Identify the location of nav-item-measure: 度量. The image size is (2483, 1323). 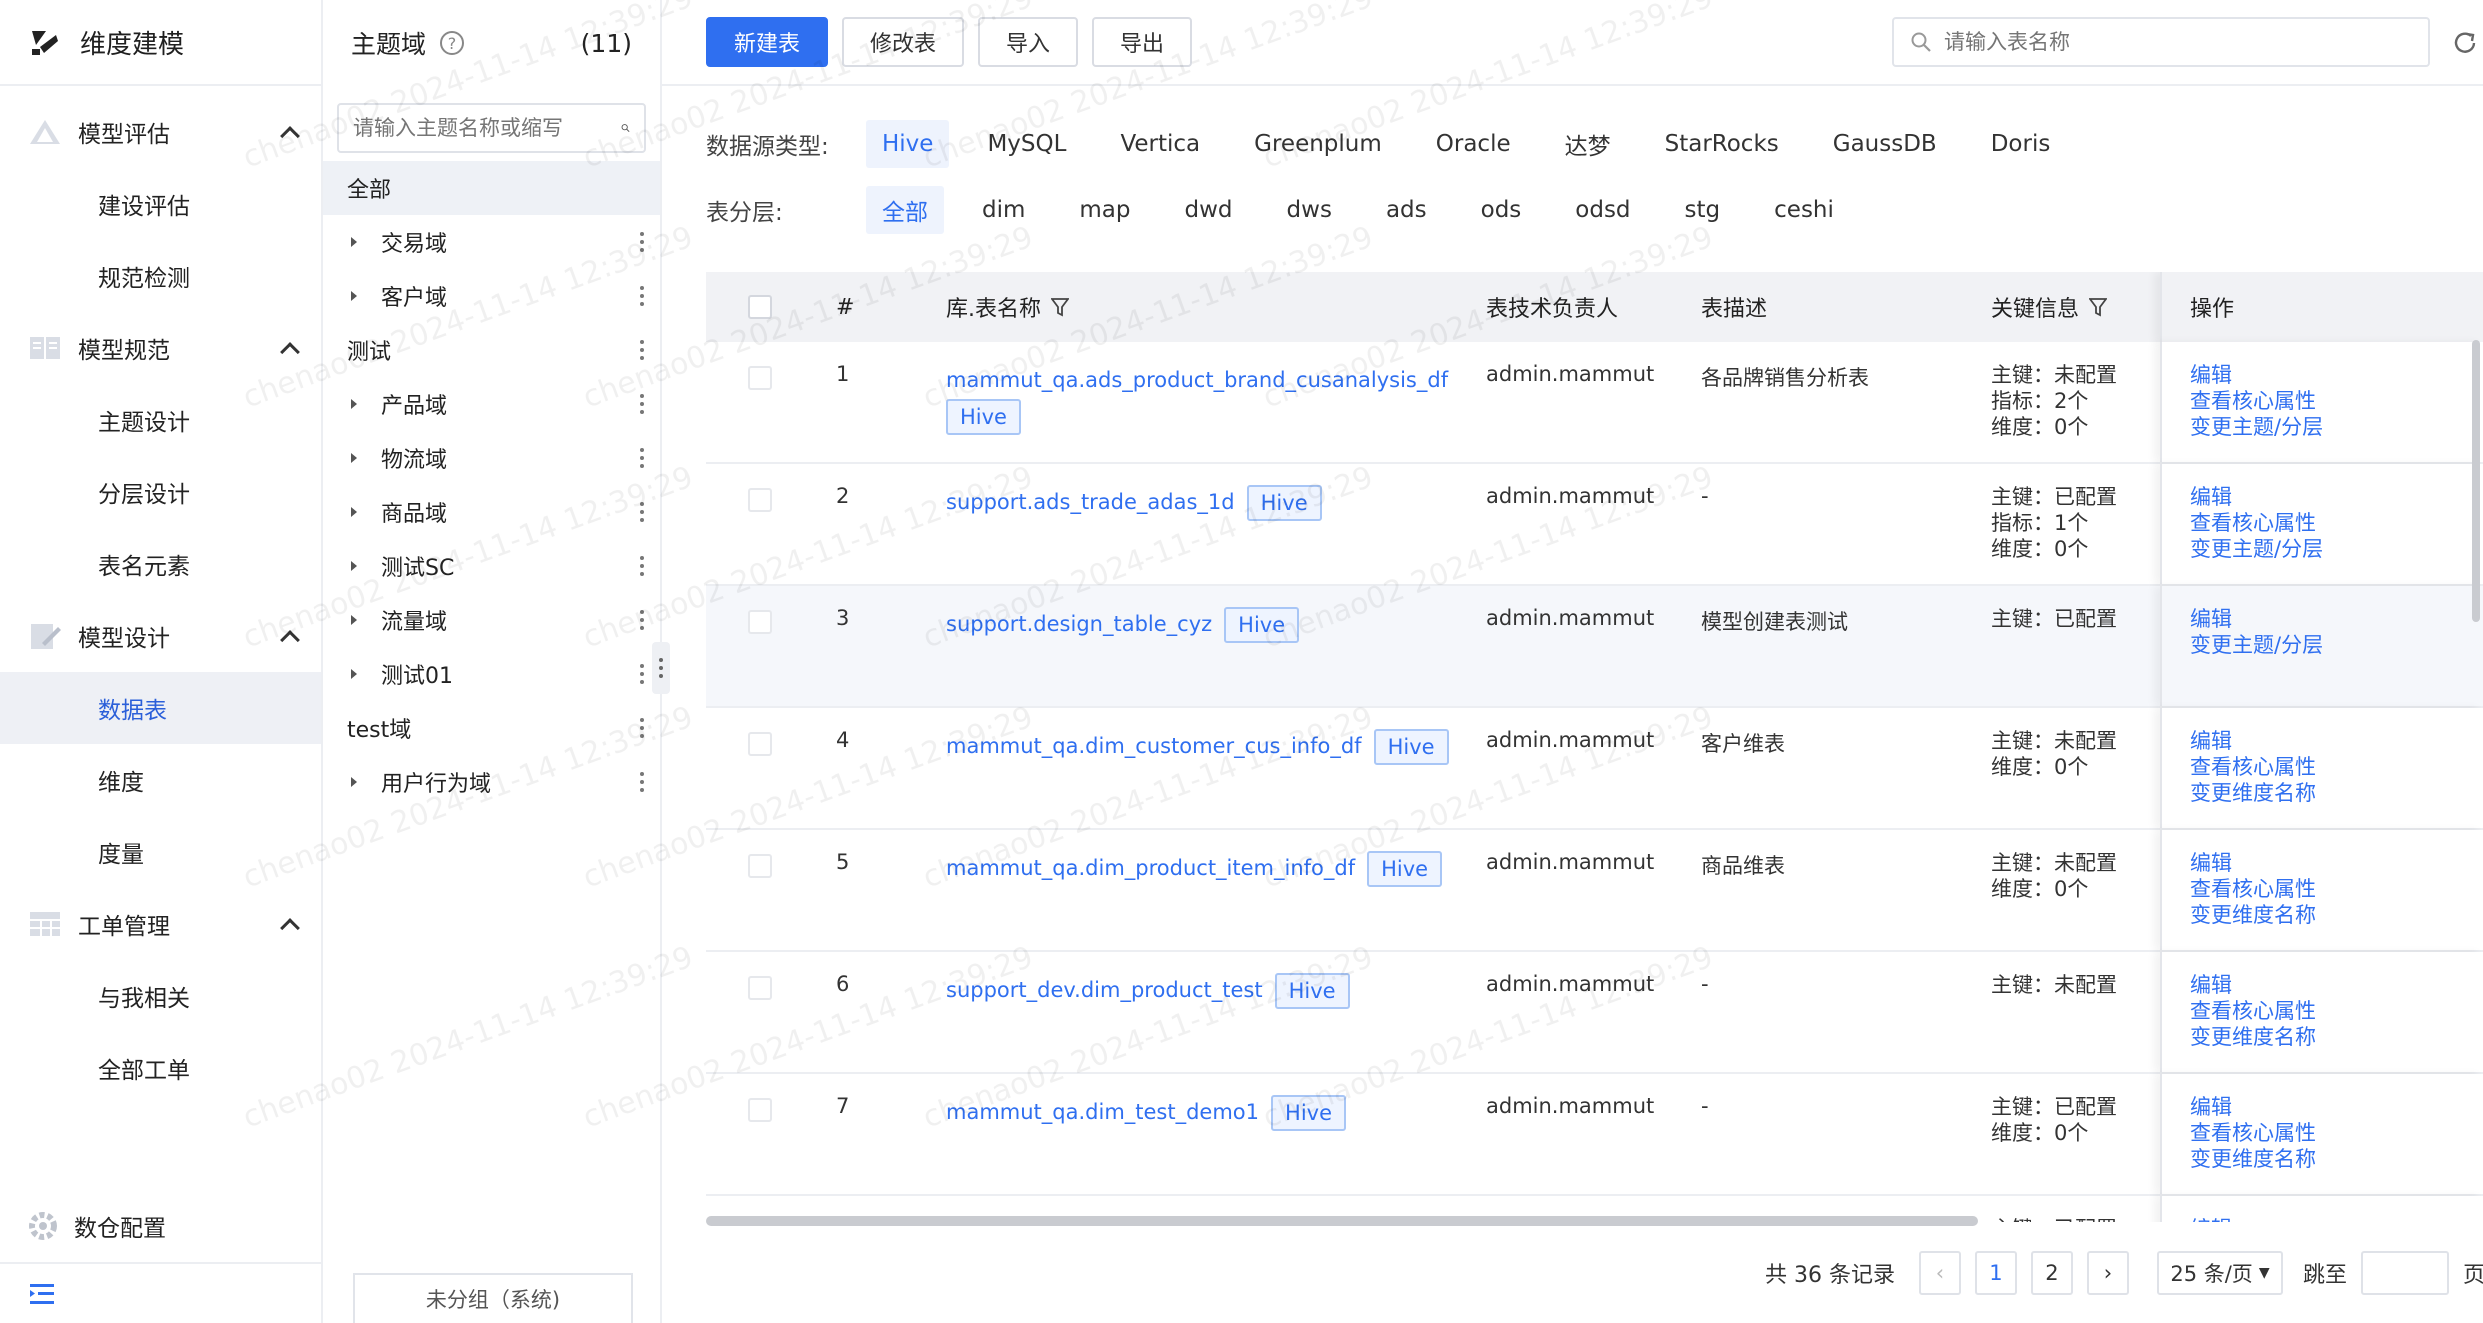
(160, 852).